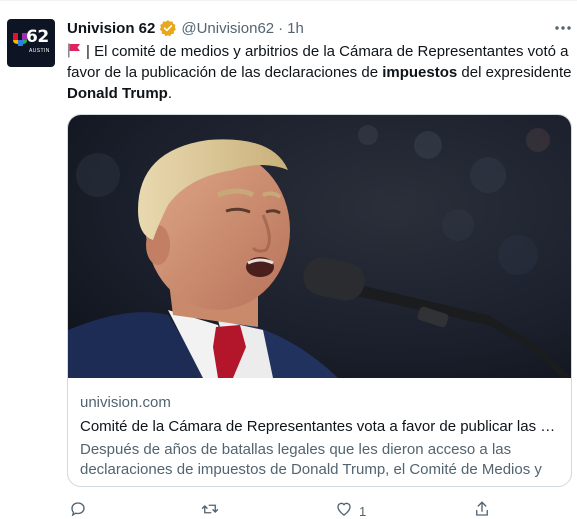 Image resolution: width=577 pixels, height=519 pixels. What do you see at coordinates (319, 509) in the screenshot?
I see `tweet-actions: 1` at bounding box center [319, 509].